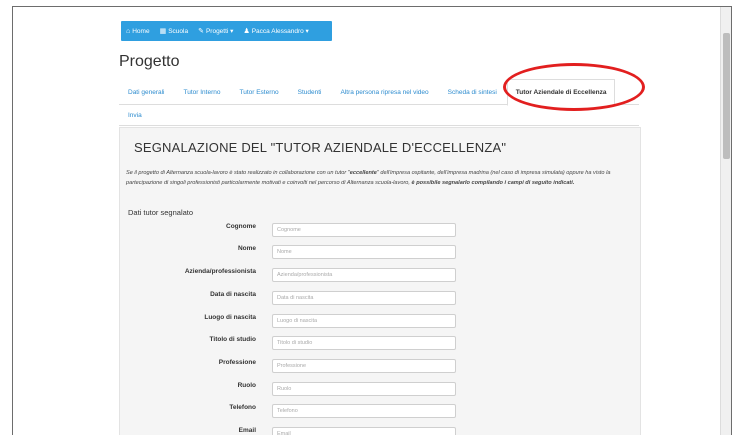 The width and height of the screenshot is (744, 435). I want to click on form-row-ruolo: Ruolo, so click(380, 389).